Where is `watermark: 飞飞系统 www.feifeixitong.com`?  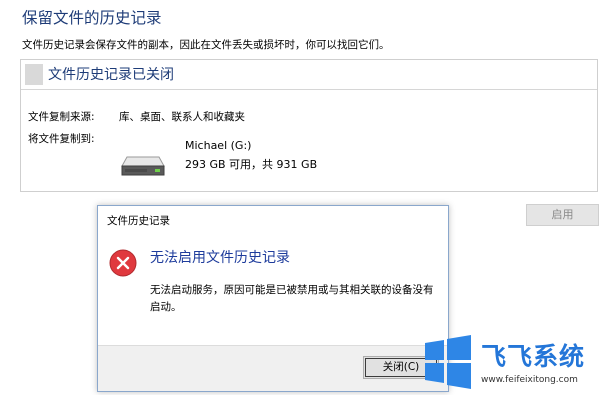 watermark: 飞飞系统 www.feifeixitong.com is located at coordinates (515, 363).